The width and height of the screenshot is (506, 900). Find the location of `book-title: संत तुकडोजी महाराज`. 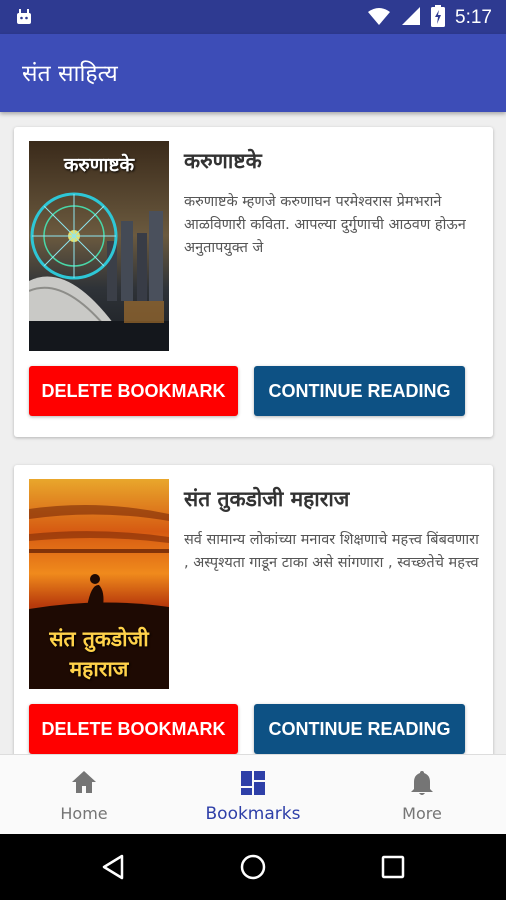

book-title: संत तुकडोजी महाराज is located at coordinates (266, 499).